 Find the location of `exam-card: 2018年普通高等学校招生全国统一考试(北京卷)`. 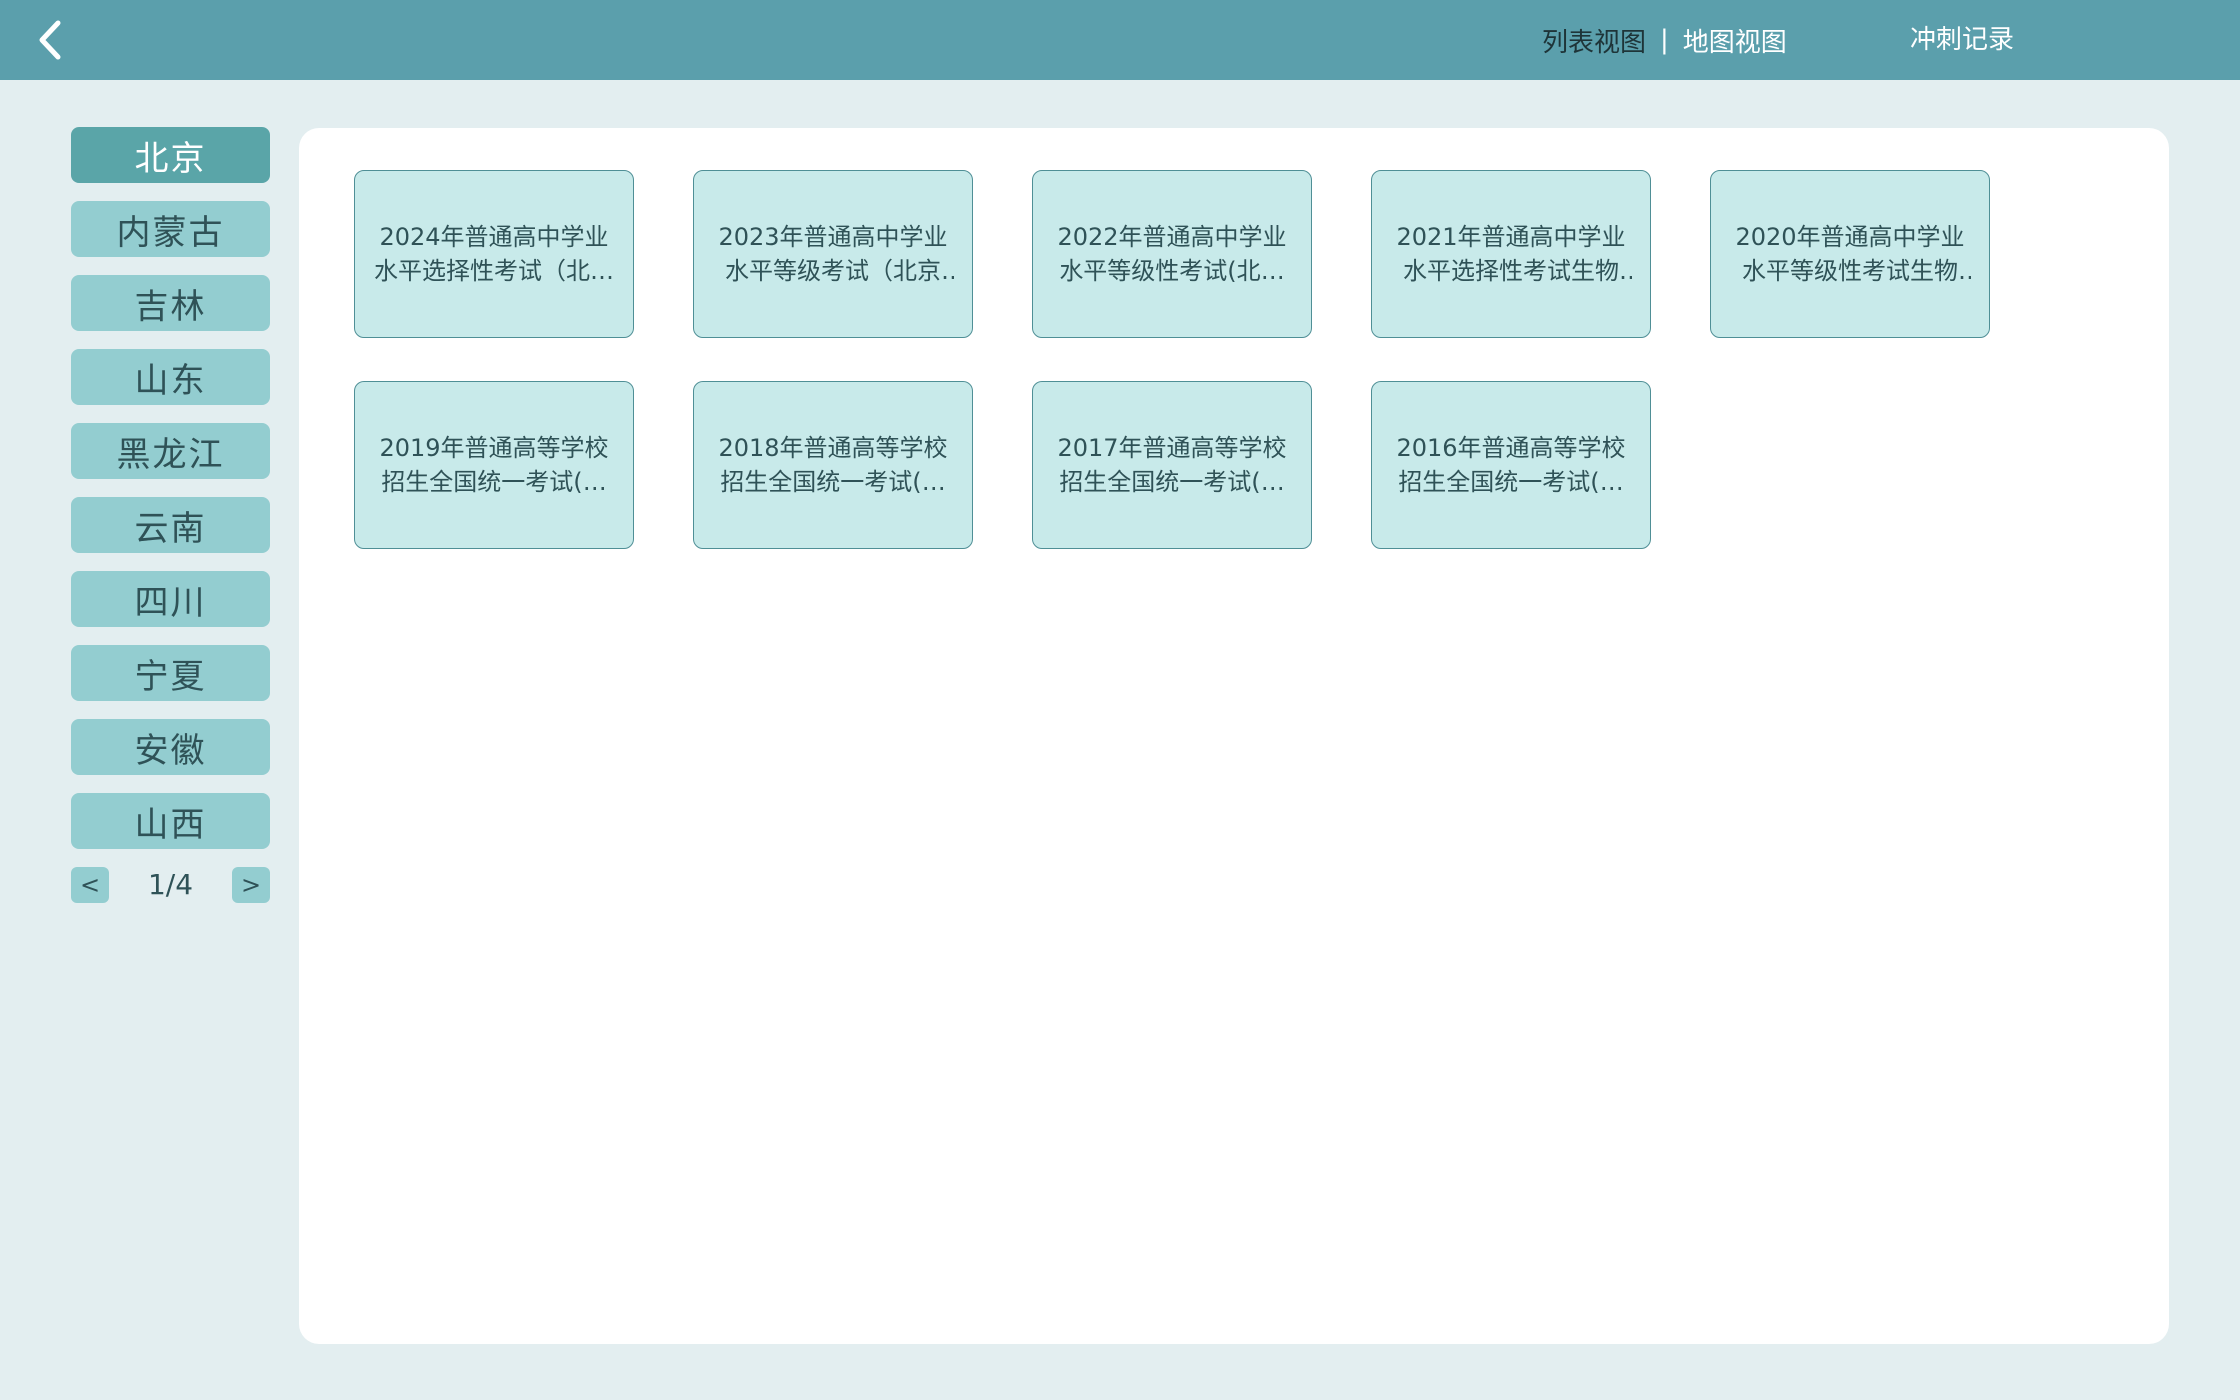

exam-card: 2018年普通高等学校招生全国统一考试(北京卷) is located at coordinates (833, 465).